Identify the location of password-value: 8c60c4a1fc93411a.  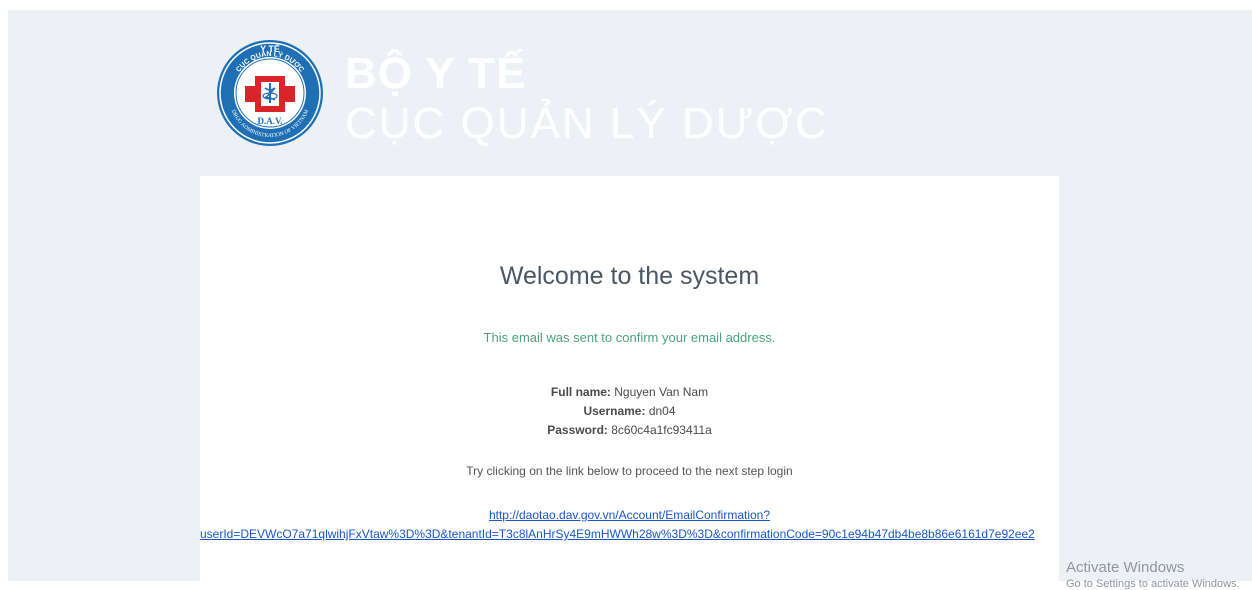
(661, 430).